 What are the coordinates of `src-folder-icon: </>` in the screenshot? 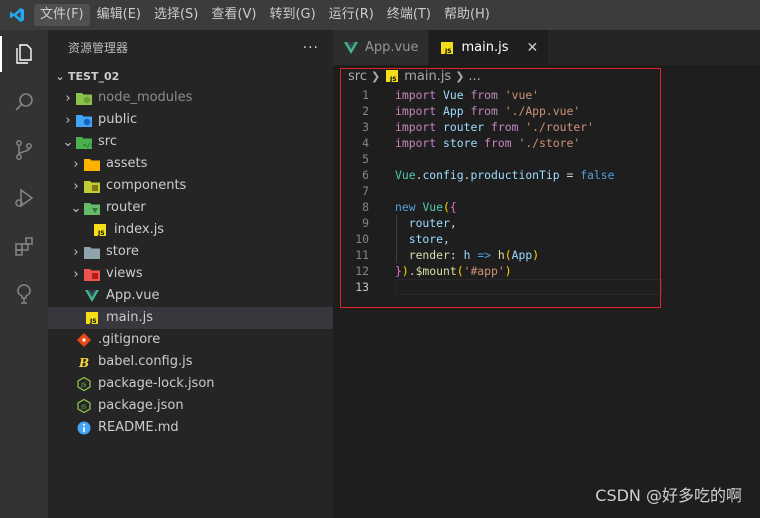 It's located at (84, 142).